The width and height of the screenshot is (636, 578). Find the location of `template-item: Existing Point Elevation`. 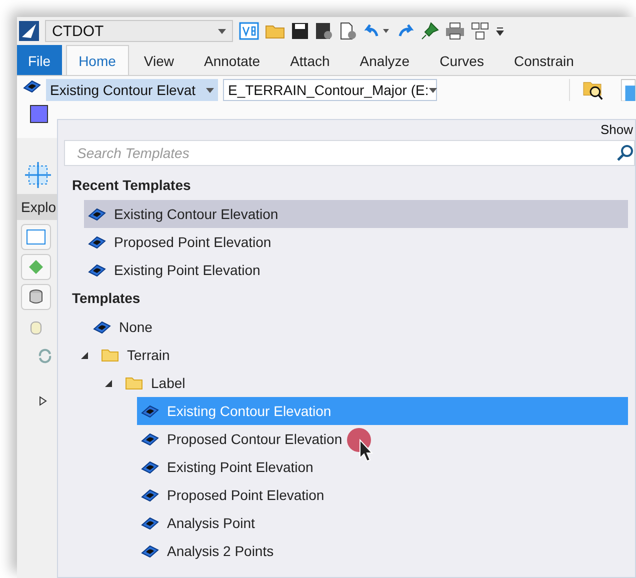

template-item: Existing Point Elevation is located at coordinates (382, 467).